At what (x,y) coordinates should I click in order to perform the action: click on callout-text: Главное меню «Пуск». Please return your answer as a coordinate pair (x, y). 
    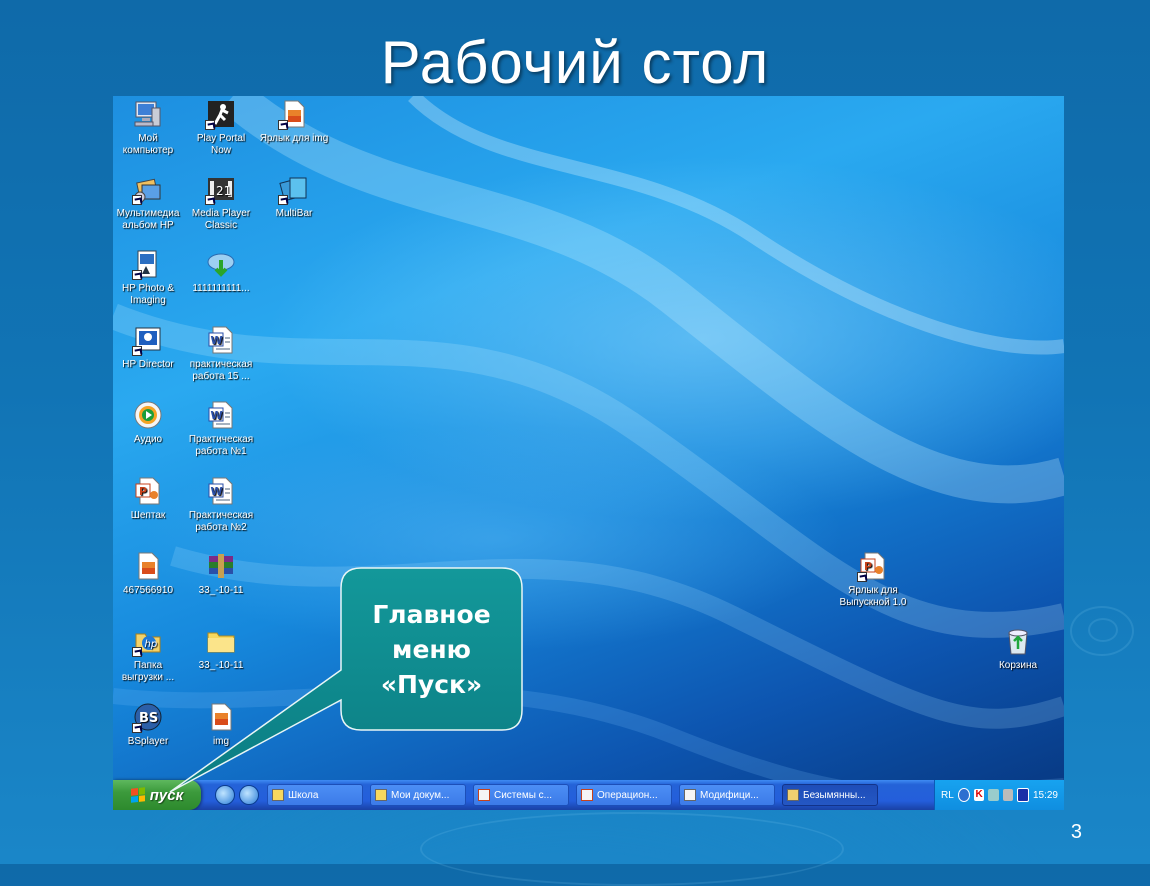
    Looking at the image, I should click on (431, 649).